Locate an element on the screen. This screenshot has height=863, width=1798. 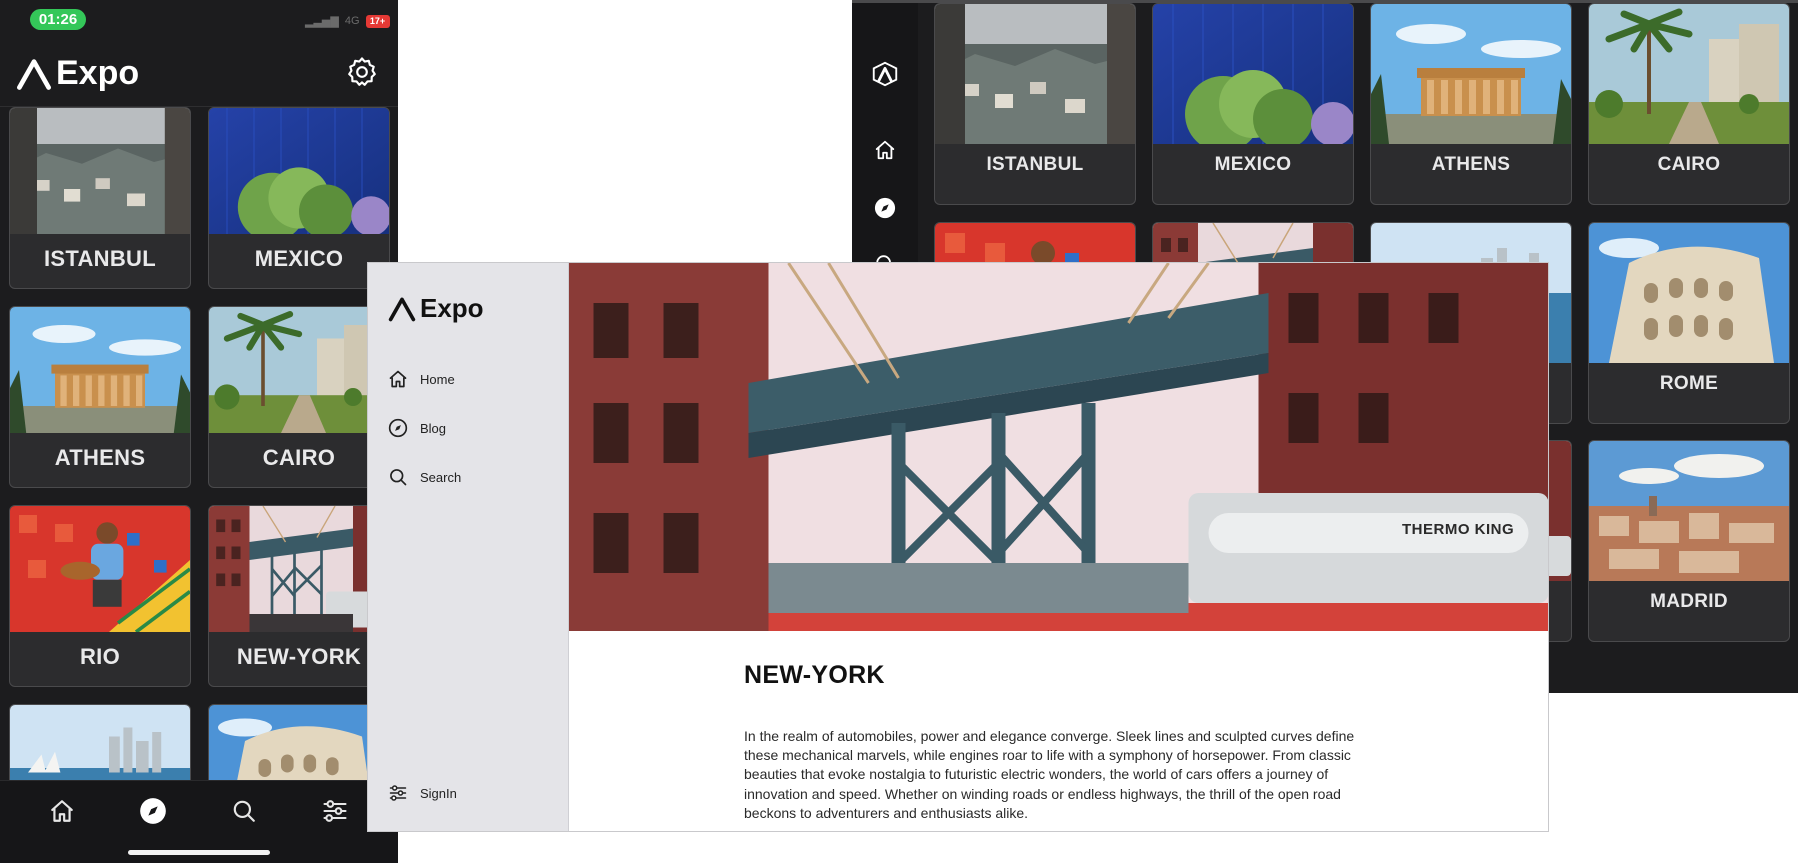
signin-label: SignIn is located at coordinates (438, 793).